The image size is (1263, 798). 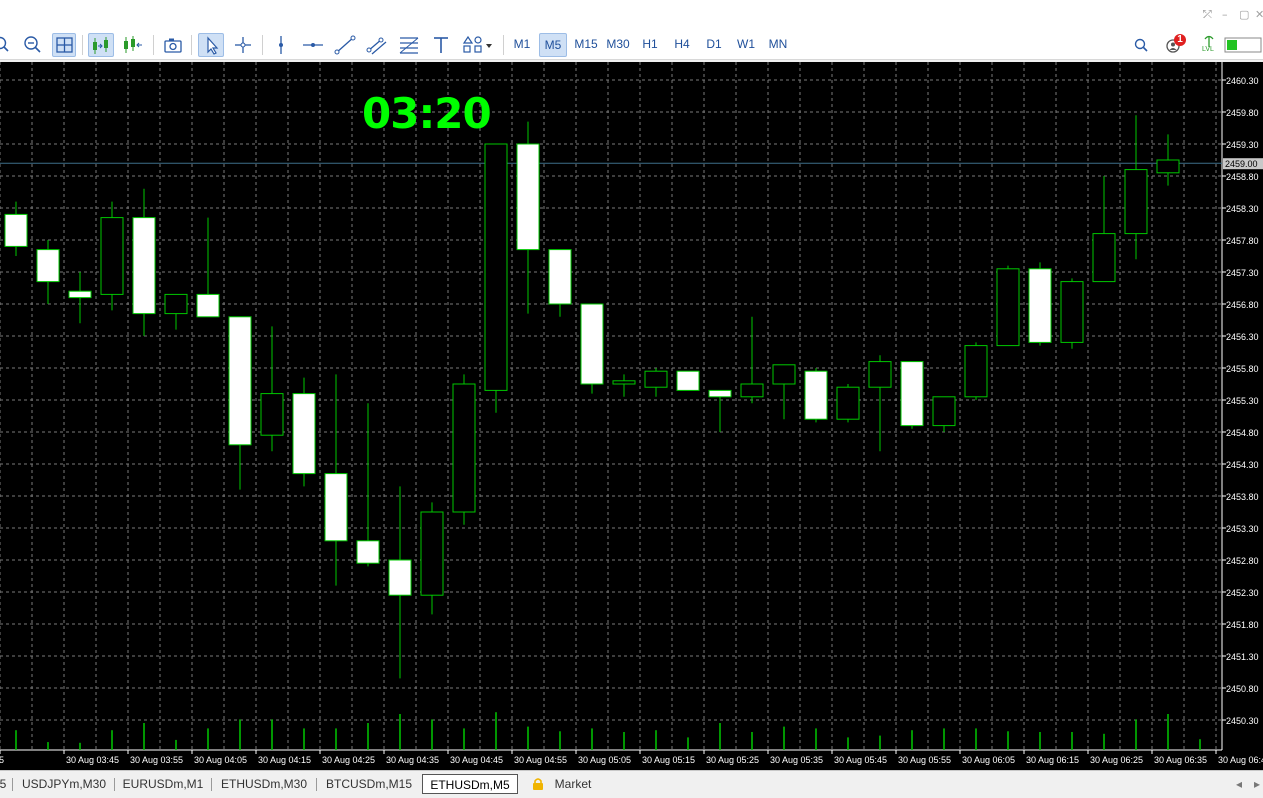 What do you see at coordinates (264, 784) in the screenshot?
I see `tab-ethusdm-m30: ETHUSDm,M30` at bounding box center [264, 784].